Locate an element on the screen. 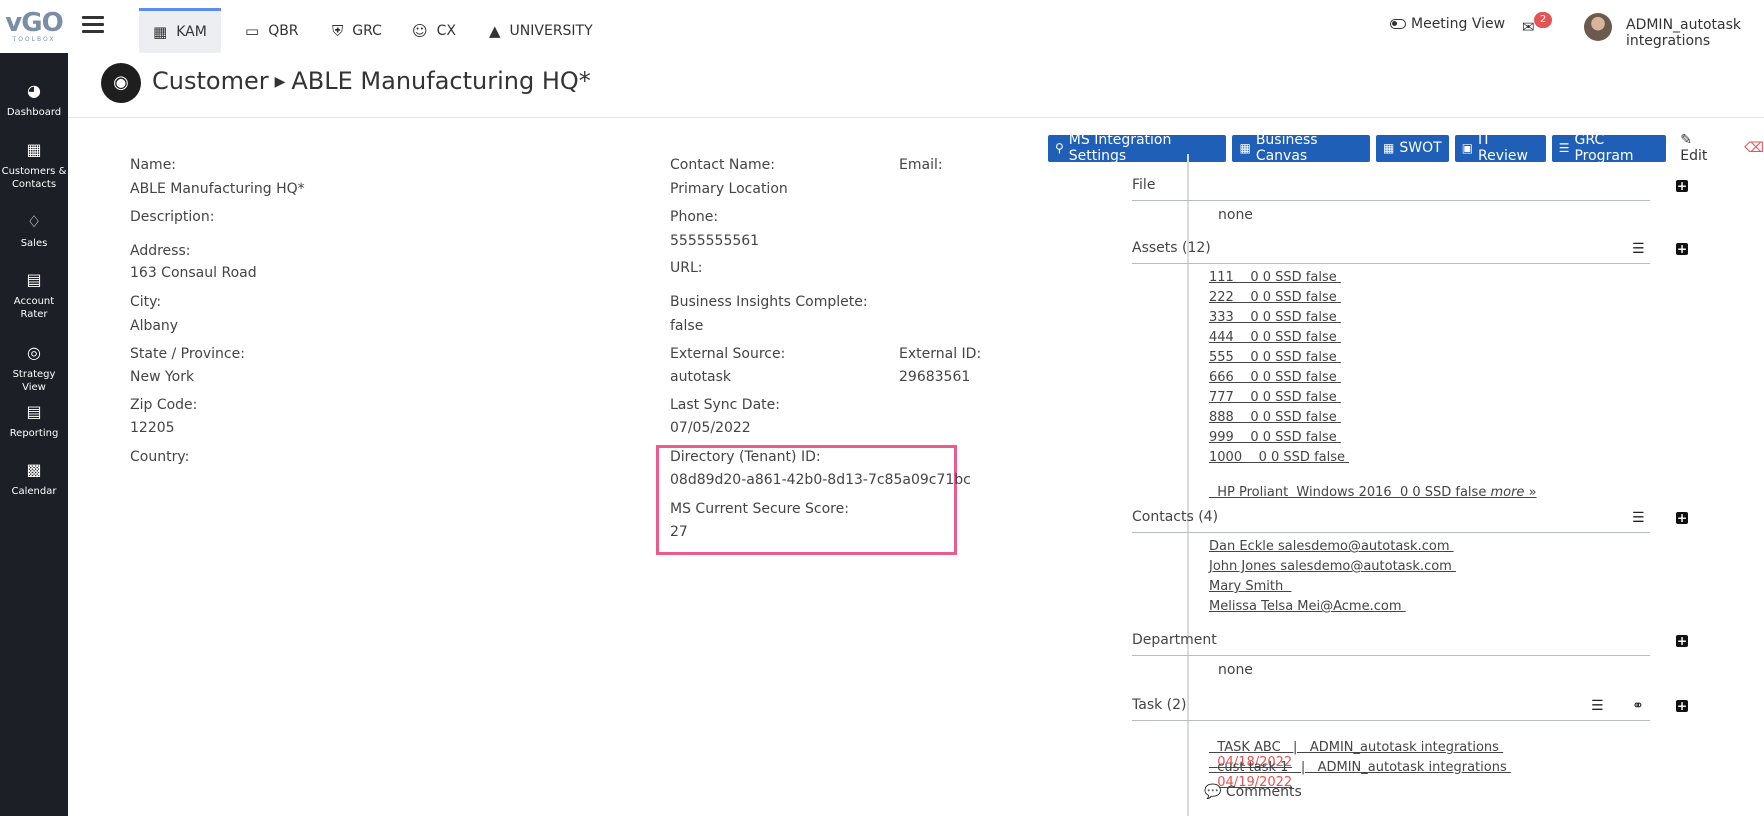 This screenshot has width=1764, height=816. tab-kam: ▦ KAM is located at coordinates (180, 30).